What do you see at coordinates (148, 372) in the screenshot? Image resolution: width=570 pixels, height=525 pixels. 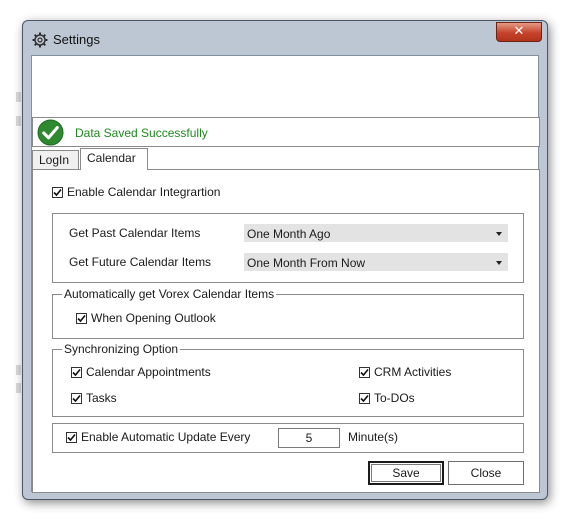 I see `calendar-appointments-label: Calendar Appointments` at bounding box center [148, 372].